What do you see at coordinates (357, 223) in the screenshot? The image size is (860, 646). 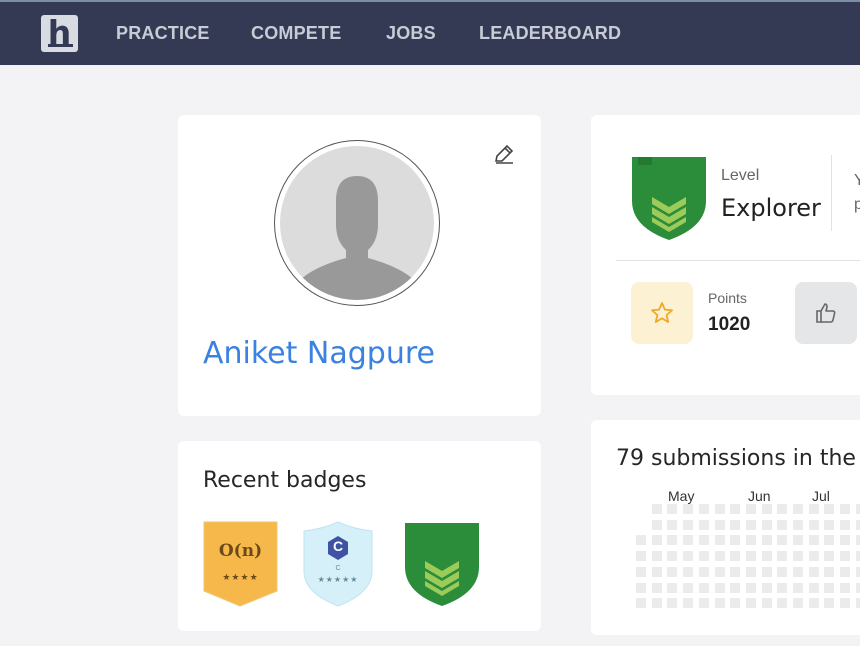 I see `avatar` at bounding box center [357, 223].